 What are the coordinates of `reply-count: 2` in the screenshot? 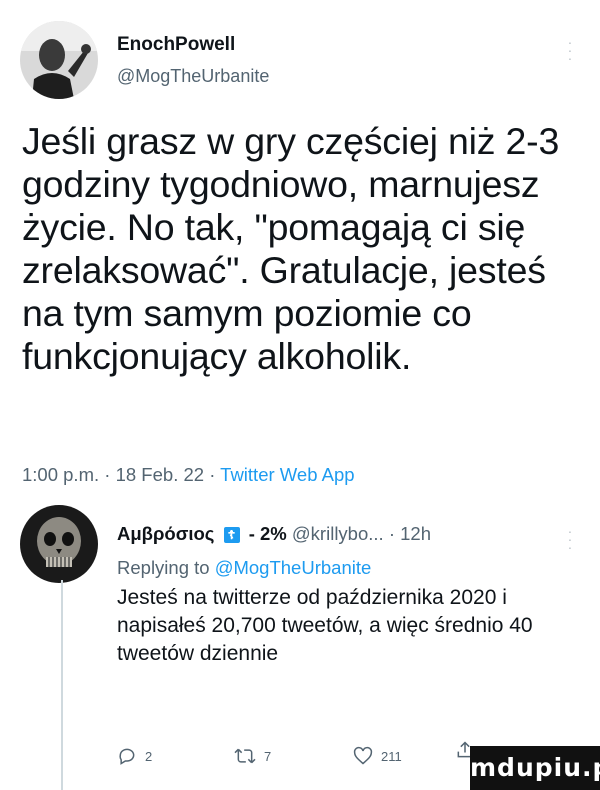 It's located at (149, 756).